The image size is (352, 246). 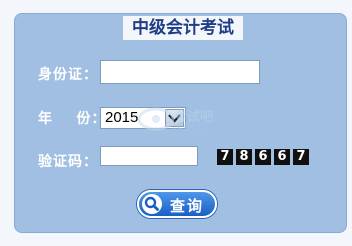 What do you see at coordinates (149, 156) in the screenshot?
I see `captcha-input` at bounding box center [149, 156].